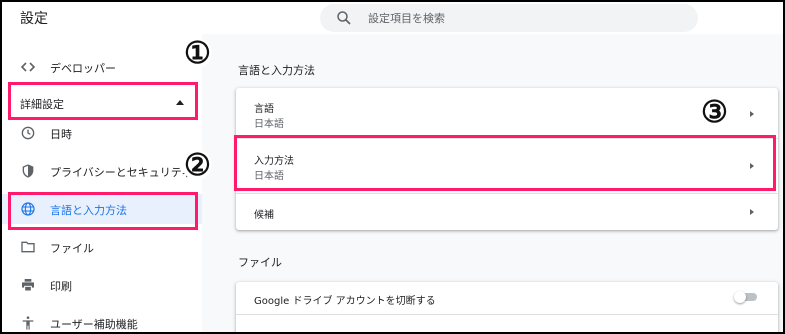 This screenshot has width=785, height=334. What do you see at coordinates (28, 171) in the screenshot?
I see `shield-icon` at bounding box center [28, 171].